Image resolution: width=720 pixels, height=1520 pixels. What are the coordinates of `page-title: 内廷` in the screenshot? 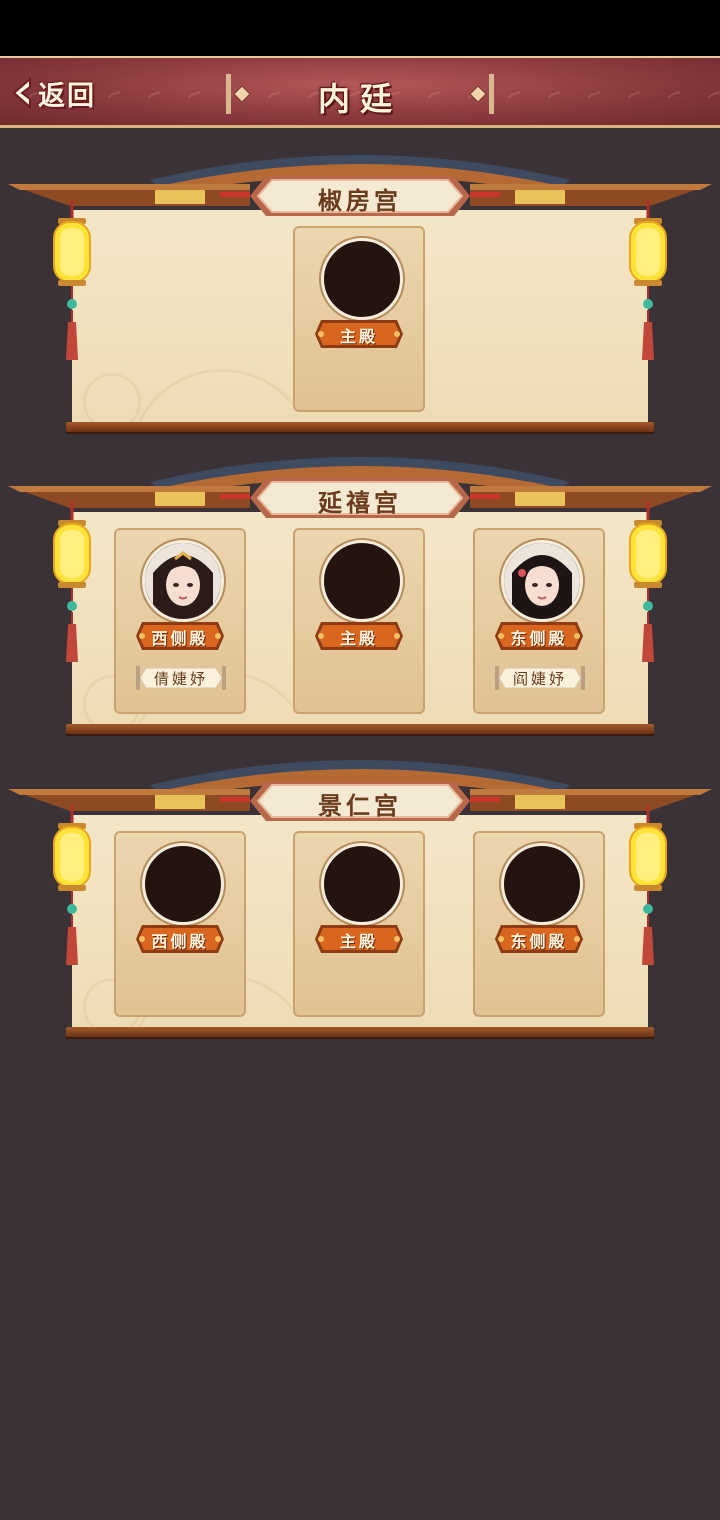 It's located at (359, 99).